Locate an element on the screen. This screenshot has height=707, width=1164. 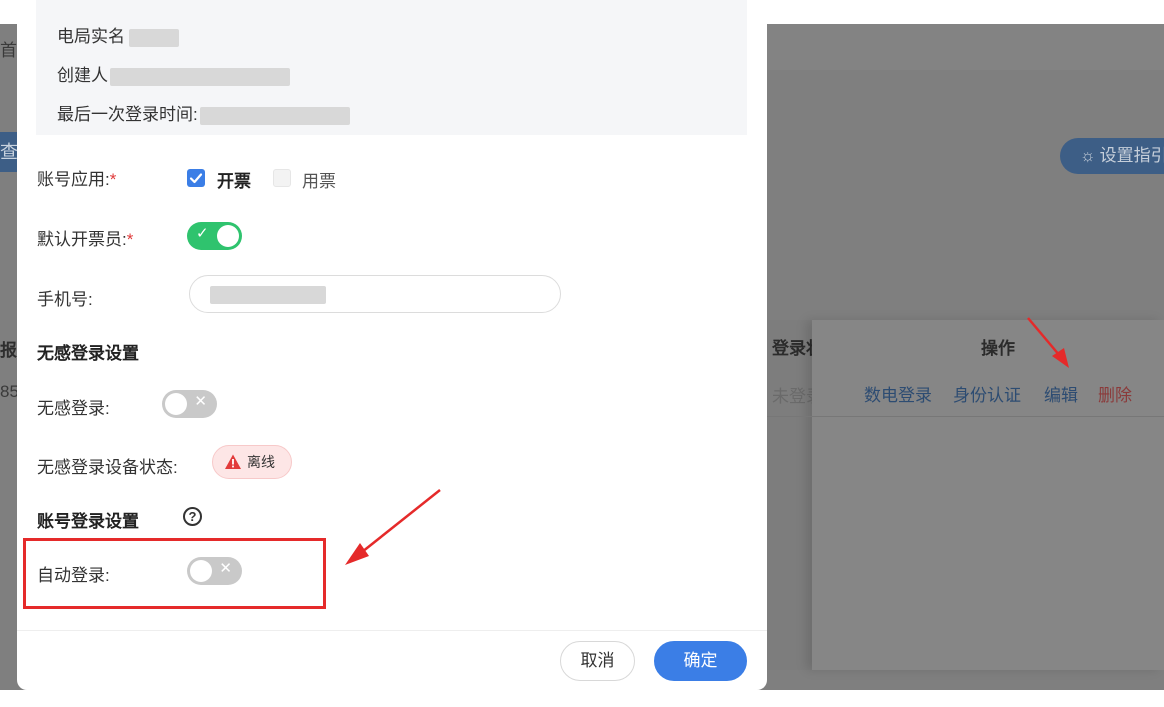
check-icon is located at coordinates (196, 178).